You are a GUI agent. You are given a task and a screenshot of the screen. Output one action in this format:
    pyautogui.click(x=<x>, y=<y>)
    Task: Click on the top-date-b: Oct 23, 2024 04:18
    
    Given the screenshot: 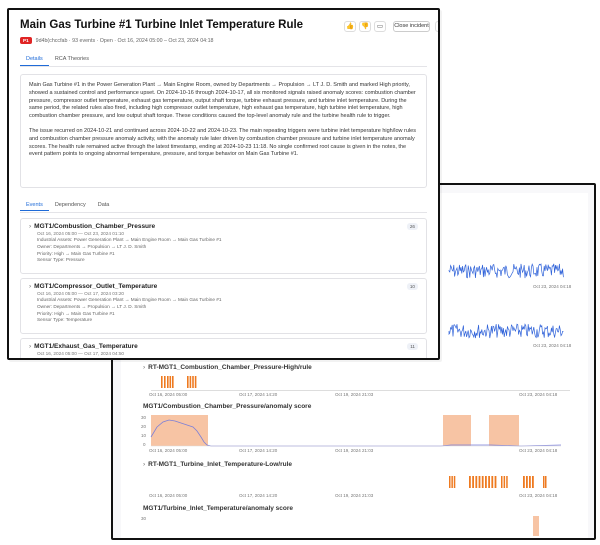 What is the action you would take?
    pyautogui.click(x=552, y=345)
    